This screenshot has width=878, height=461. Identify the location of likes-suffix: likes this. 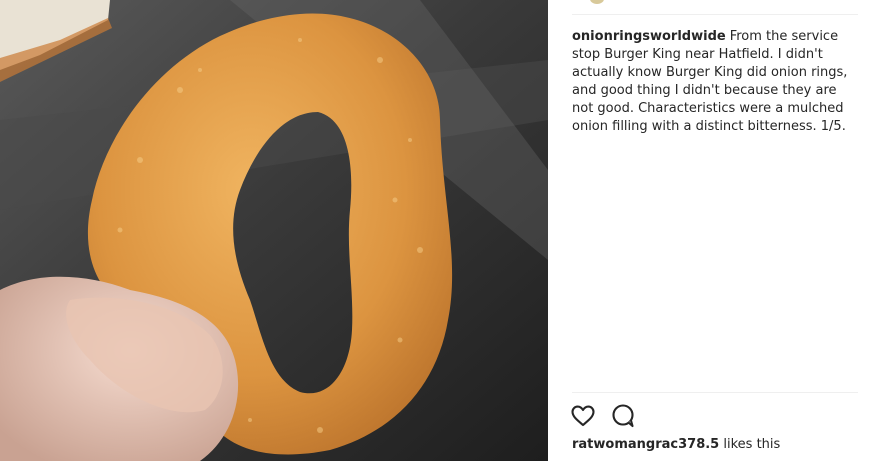
(752, 444).